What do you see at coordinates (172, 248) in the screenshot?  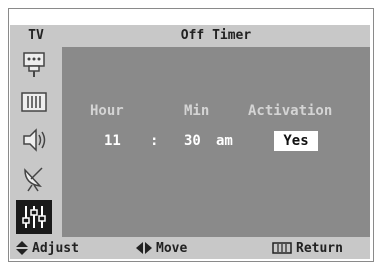 I see `move-label: Move` at bounding box center [172, 248].